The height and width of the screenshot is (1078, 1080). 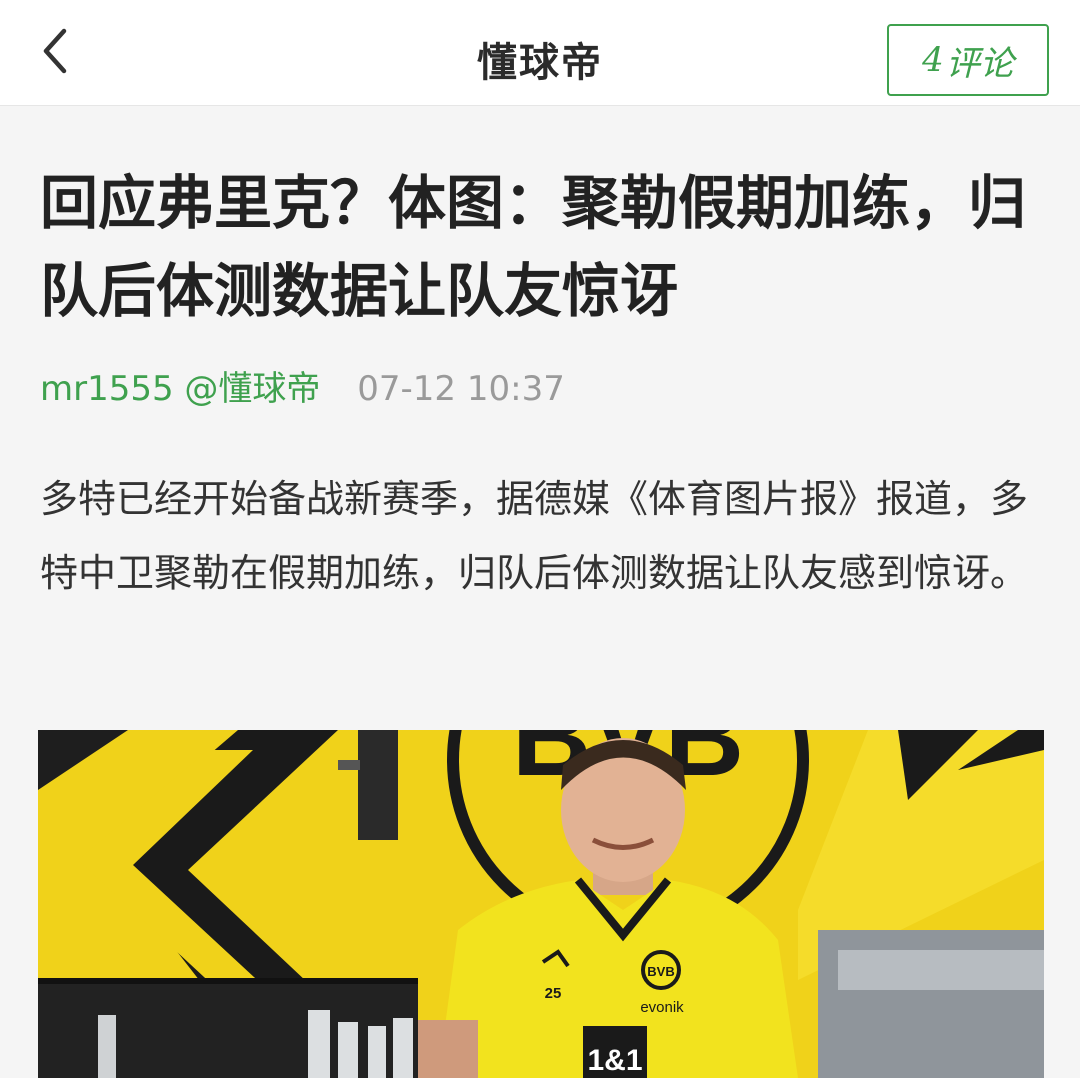 I want to click on author-link: mr1555 @懂球帝, so click(x=180, y=389).